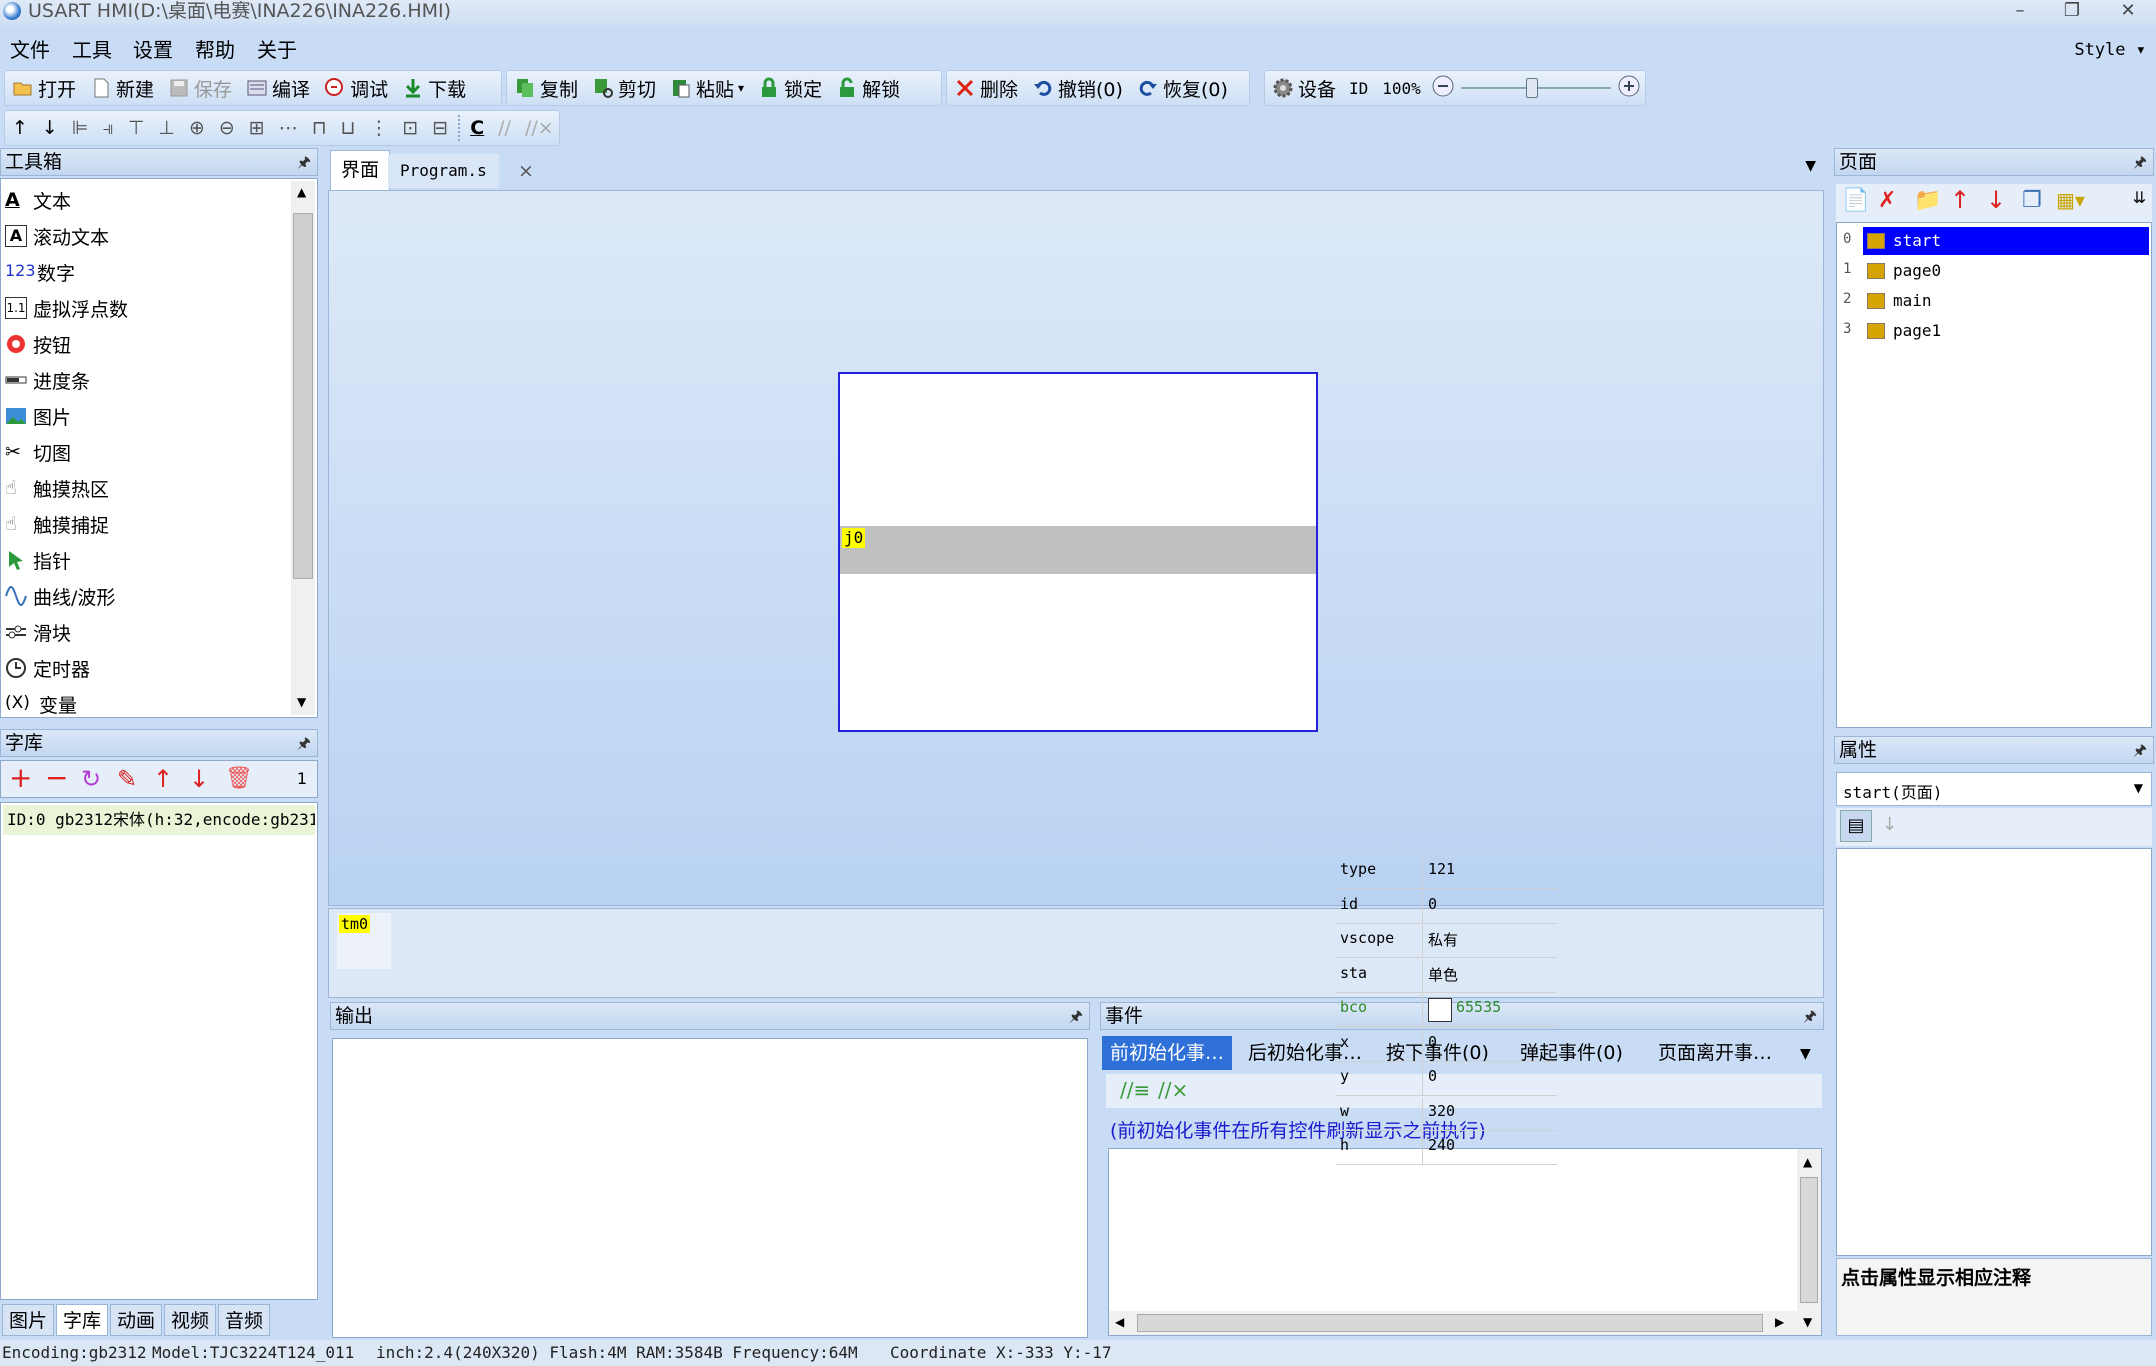  Describe the element at coordinates (378, 128) in the screenshot. I see `distribute-vertical-icon: ⋮` at that location.